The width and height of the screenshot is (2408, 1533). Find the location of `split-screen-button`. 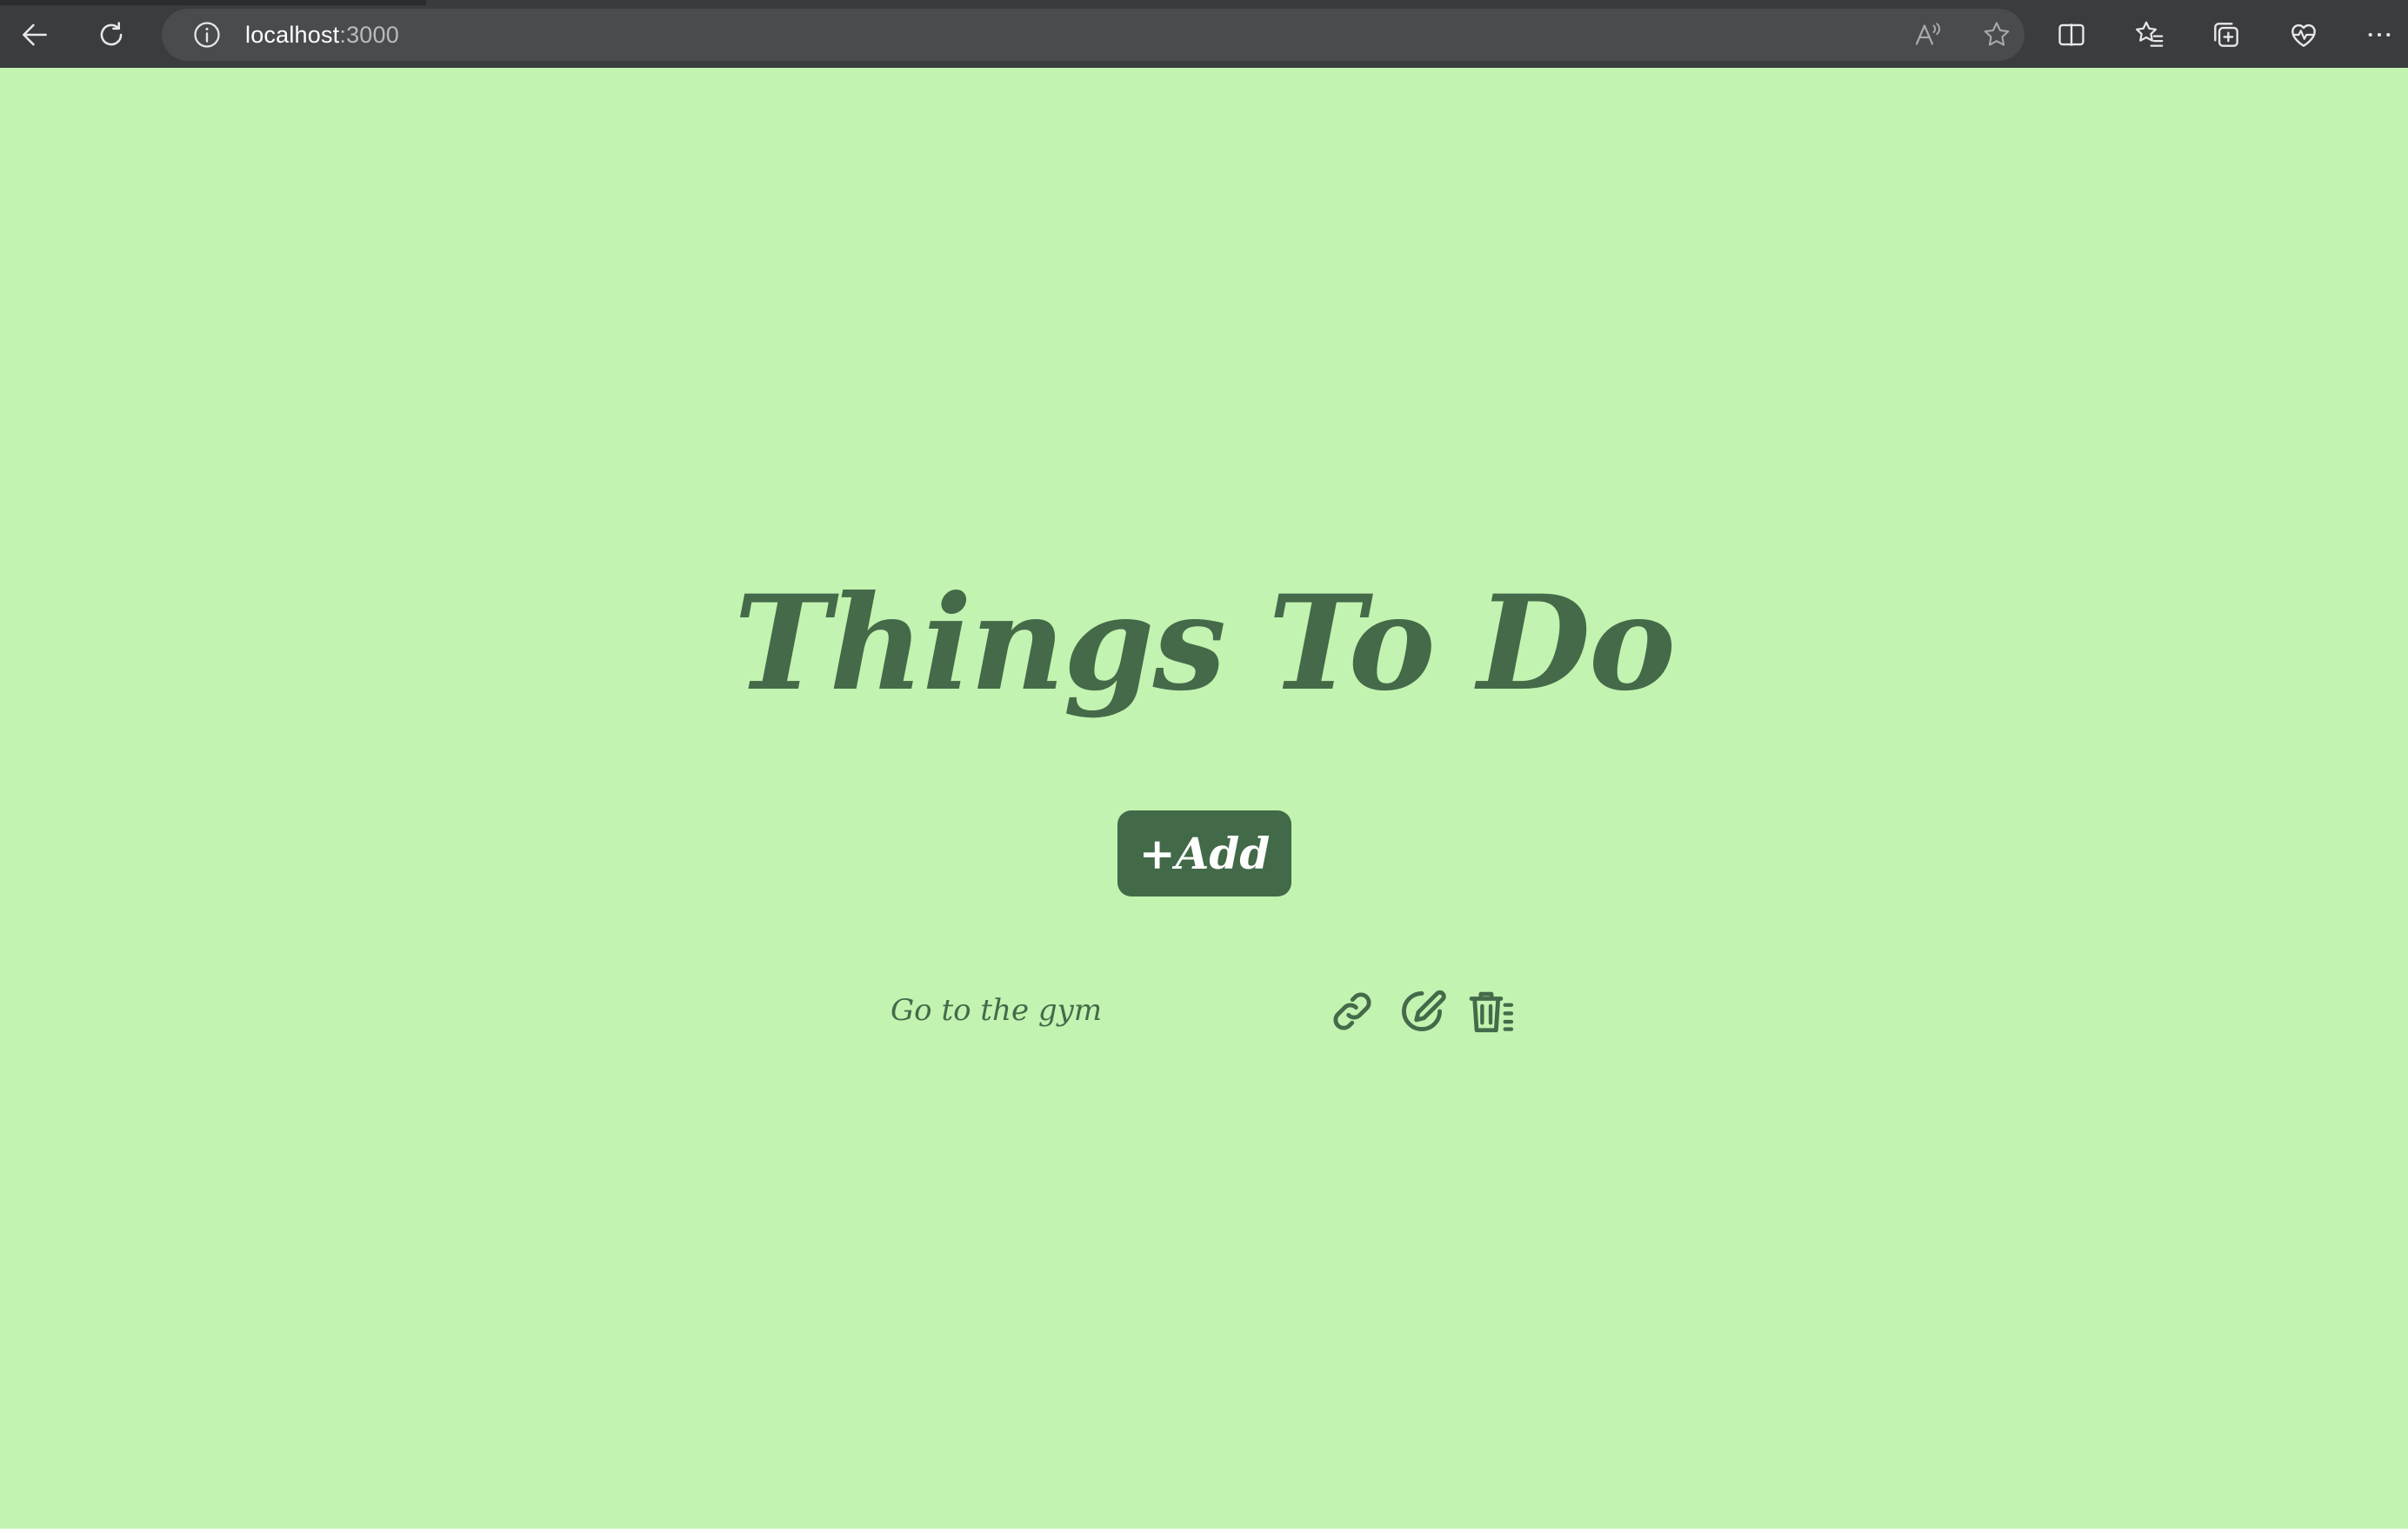

split-screen-button is located at coordinates (2072, 34).